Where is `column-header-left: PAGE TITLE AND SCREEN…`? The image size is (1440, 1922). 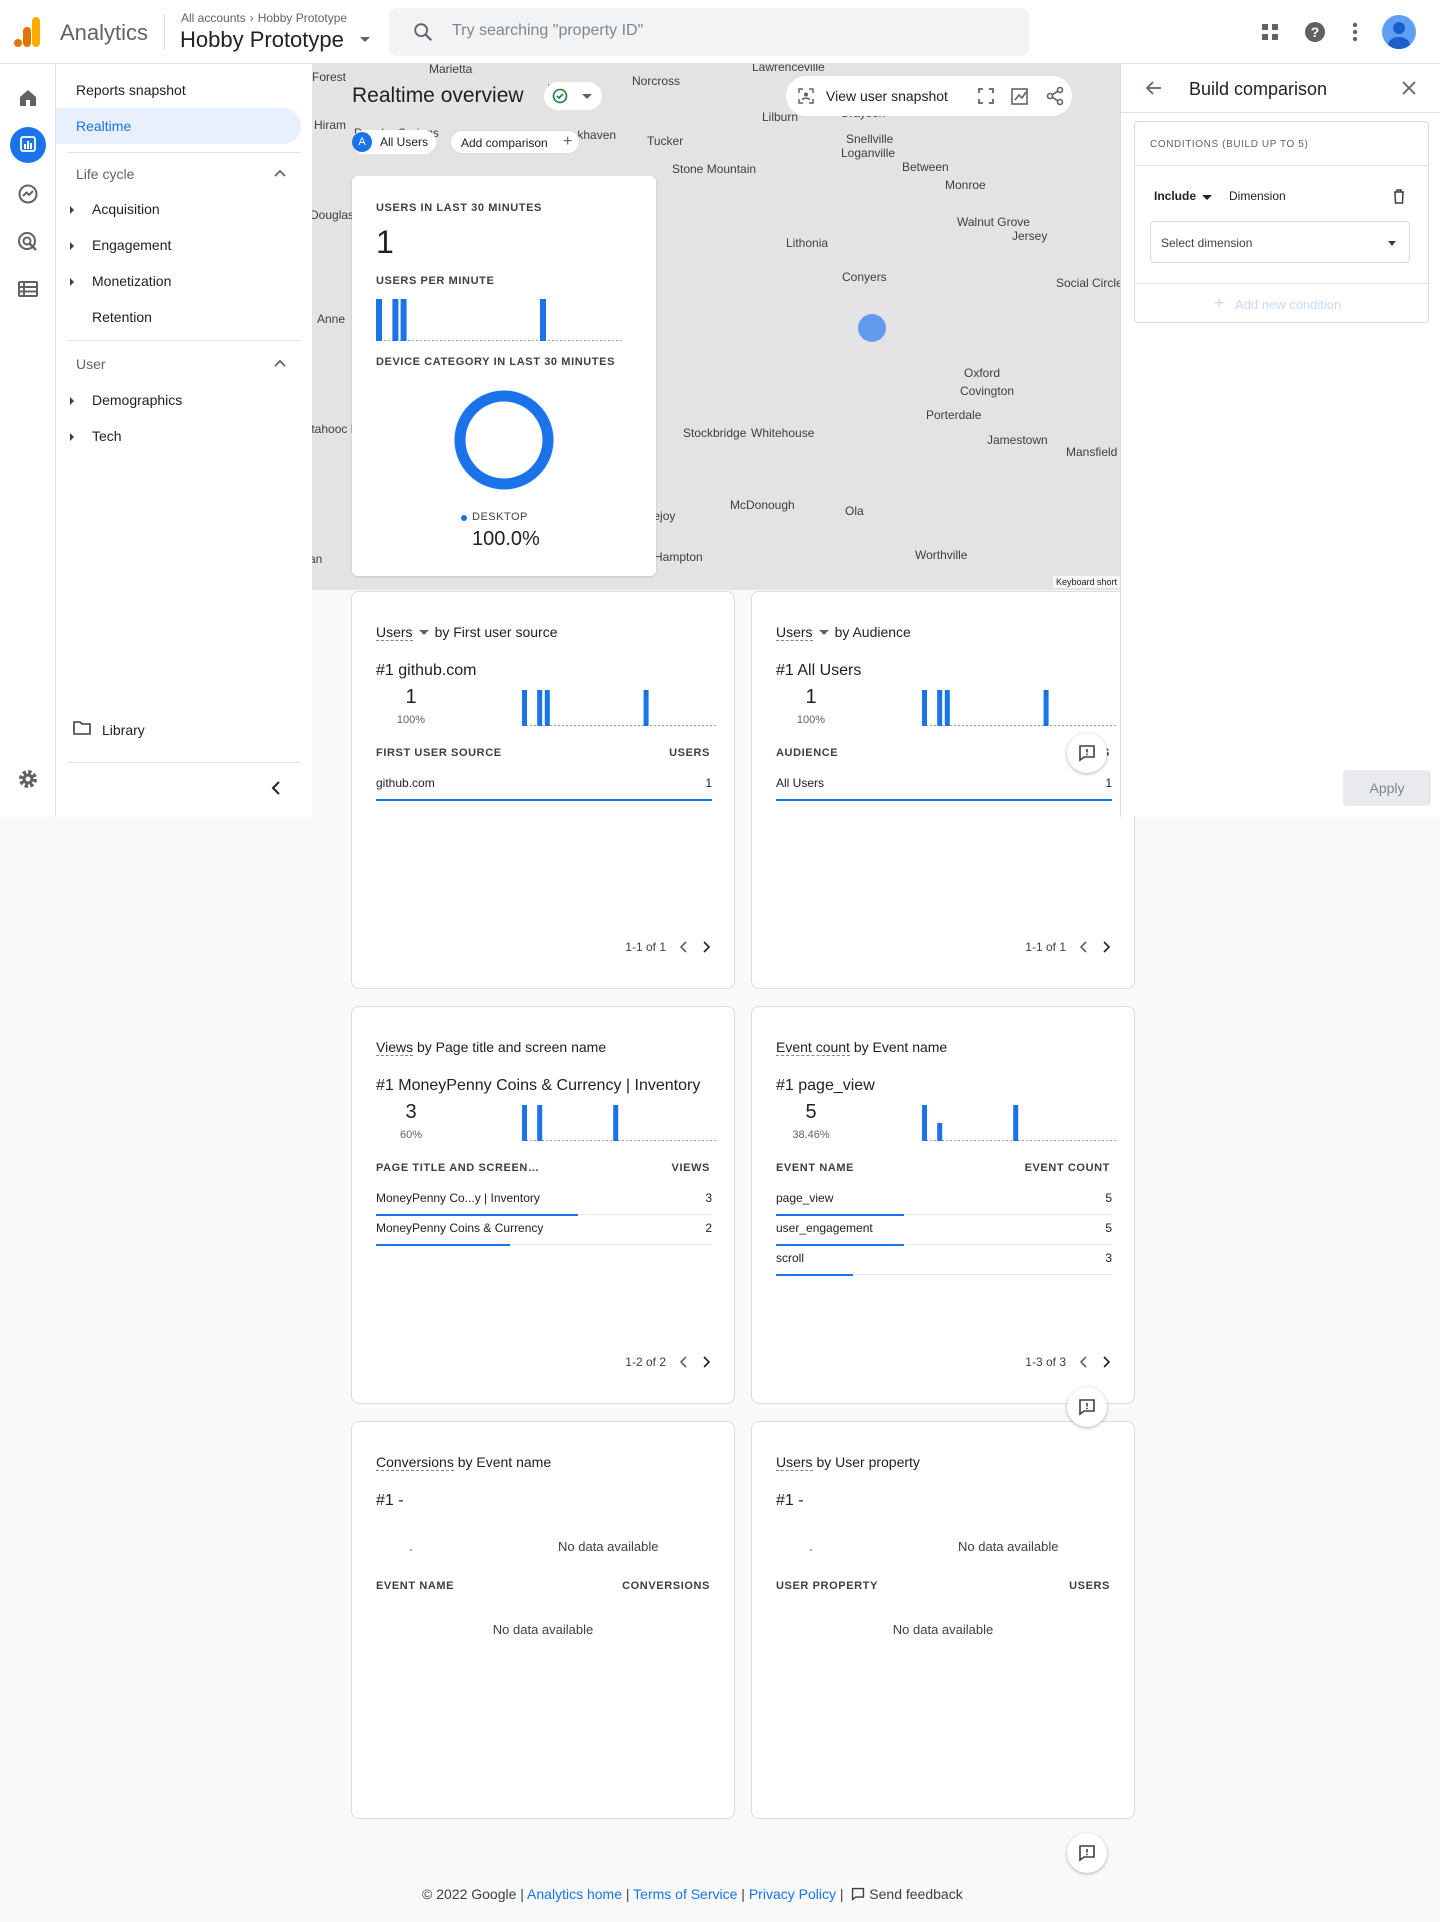
column-header-left: PAGE TITLE AND SCREEN… is located at coordinates (458, 1168).